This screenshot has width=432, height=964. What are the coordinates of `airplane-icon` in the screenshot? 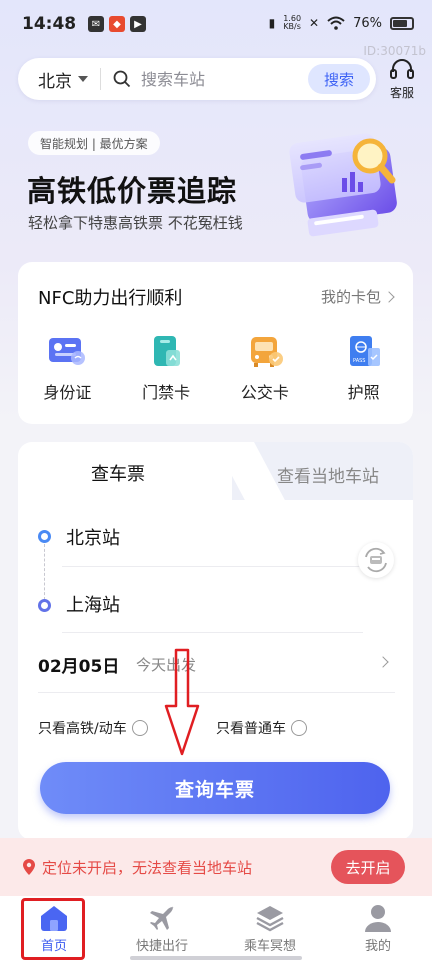 It's located at (162, 918).